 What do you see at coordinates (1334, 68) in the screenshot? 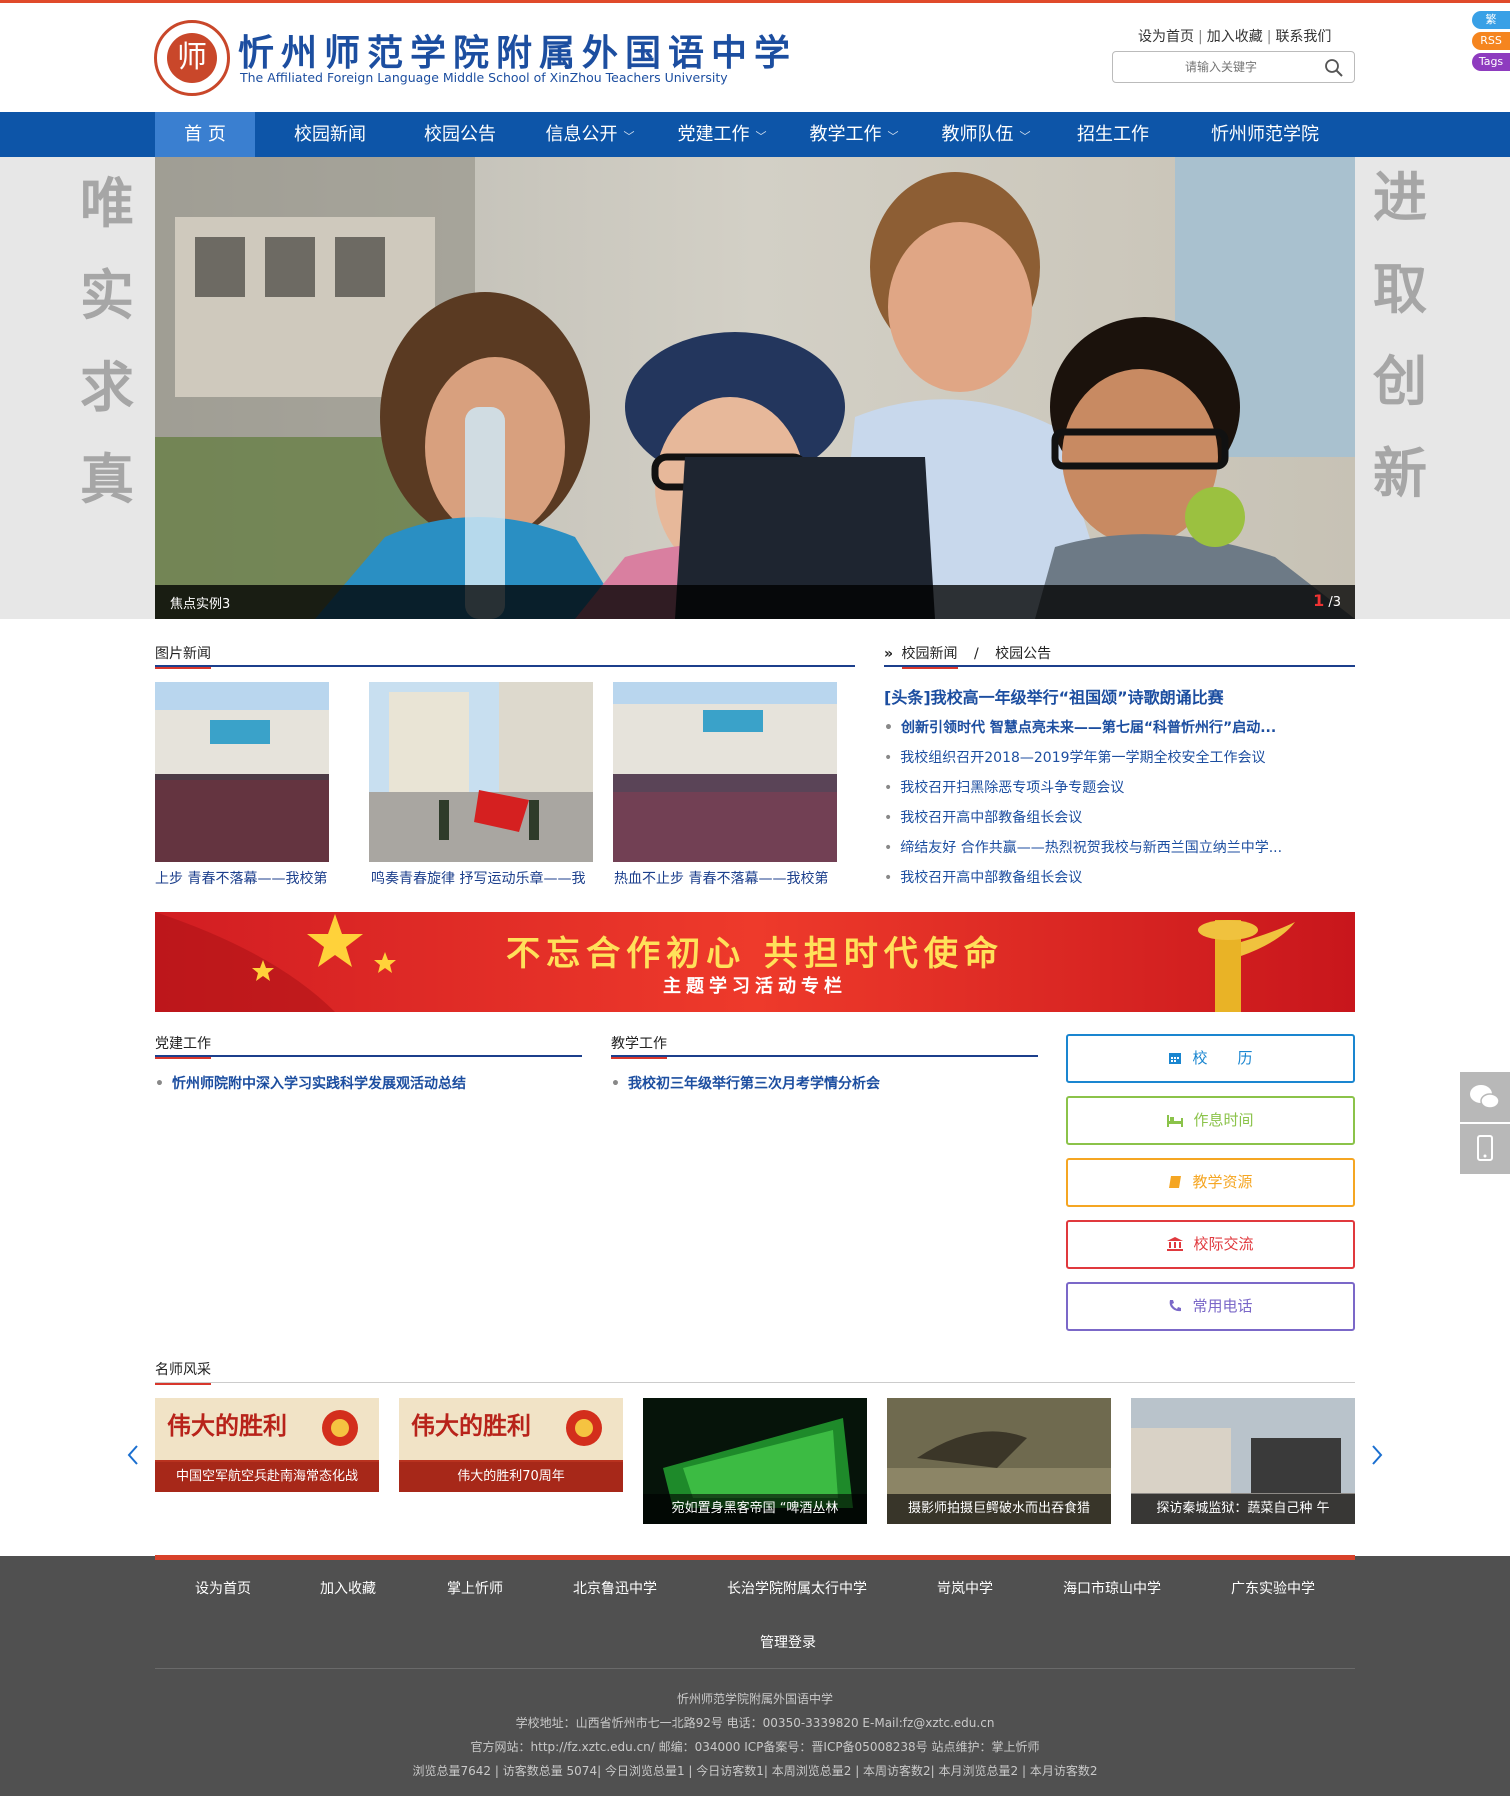
I see `search-icon` at bounding box center [1334, 68].